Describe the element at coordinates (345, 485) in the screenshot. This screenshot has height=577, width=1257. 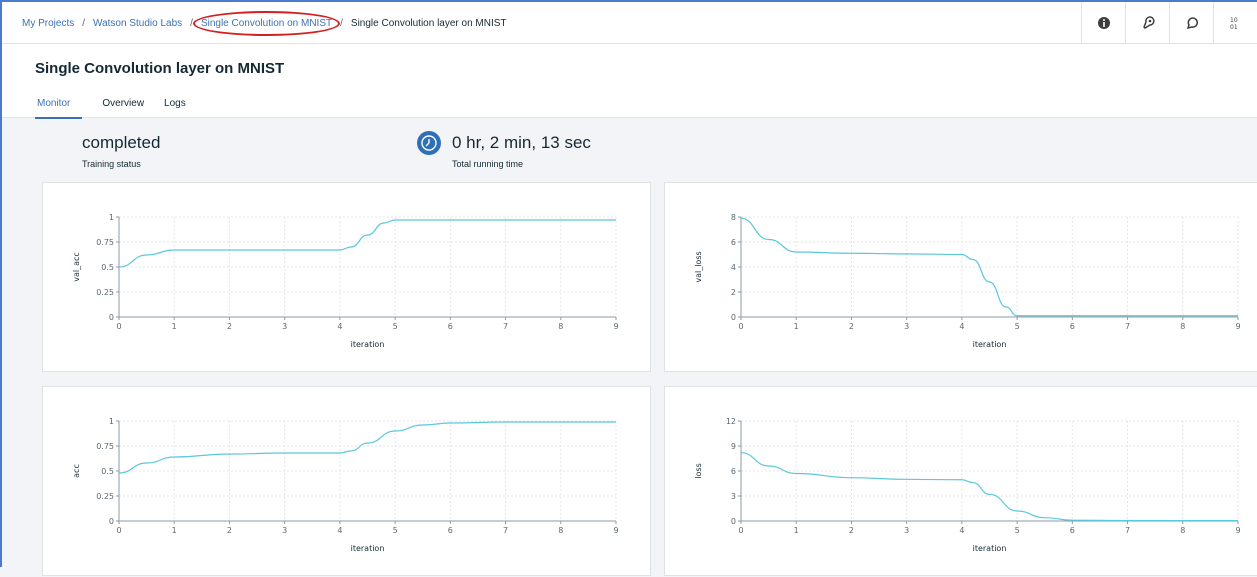
I see `chart-acc: 0 1 2 3 4 5 6 7 8 9 0 0.25 0.5 0.75 1 iteration acc` at that location.